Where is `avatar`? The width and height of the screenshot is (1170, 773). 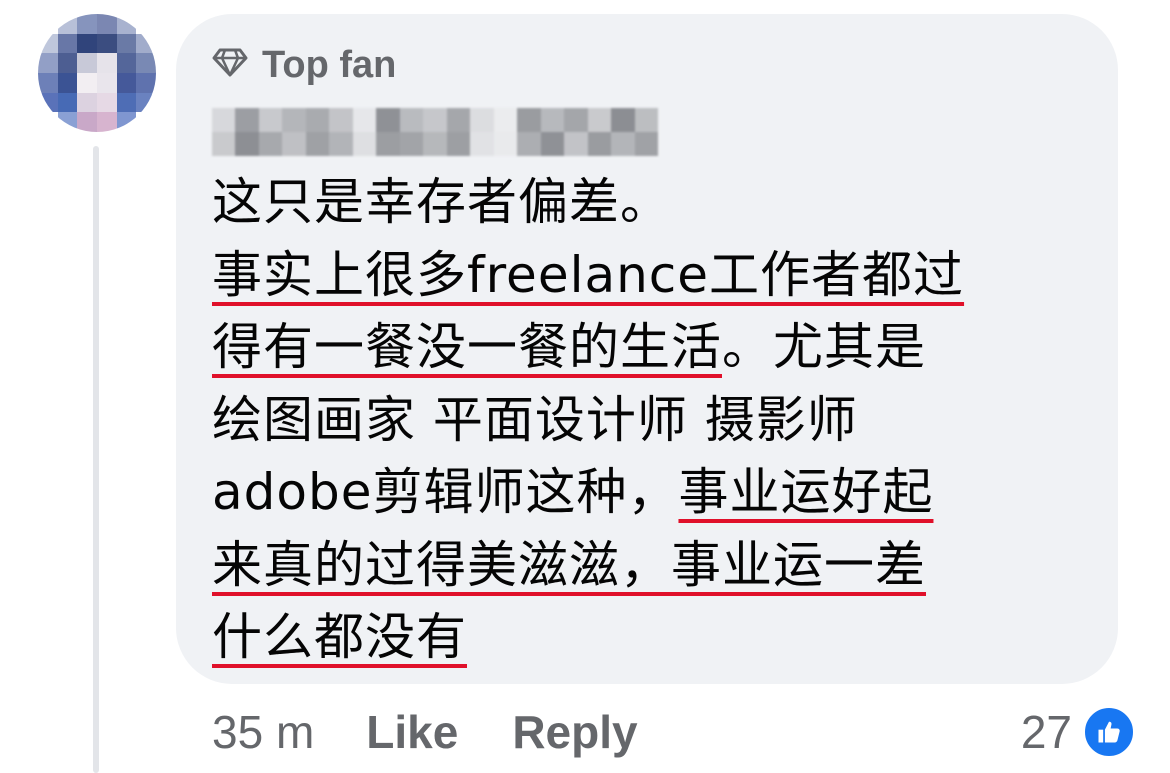
avatar is located at coordinates (97, 73).